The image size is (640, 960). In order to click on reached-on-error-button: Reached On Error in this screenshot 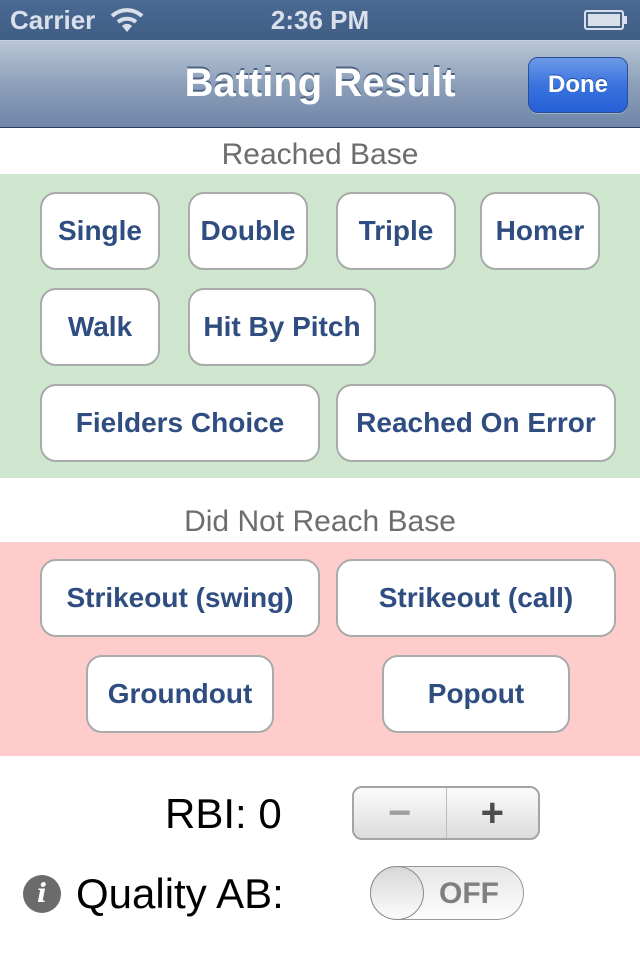, I will do `click(476, 423)`.